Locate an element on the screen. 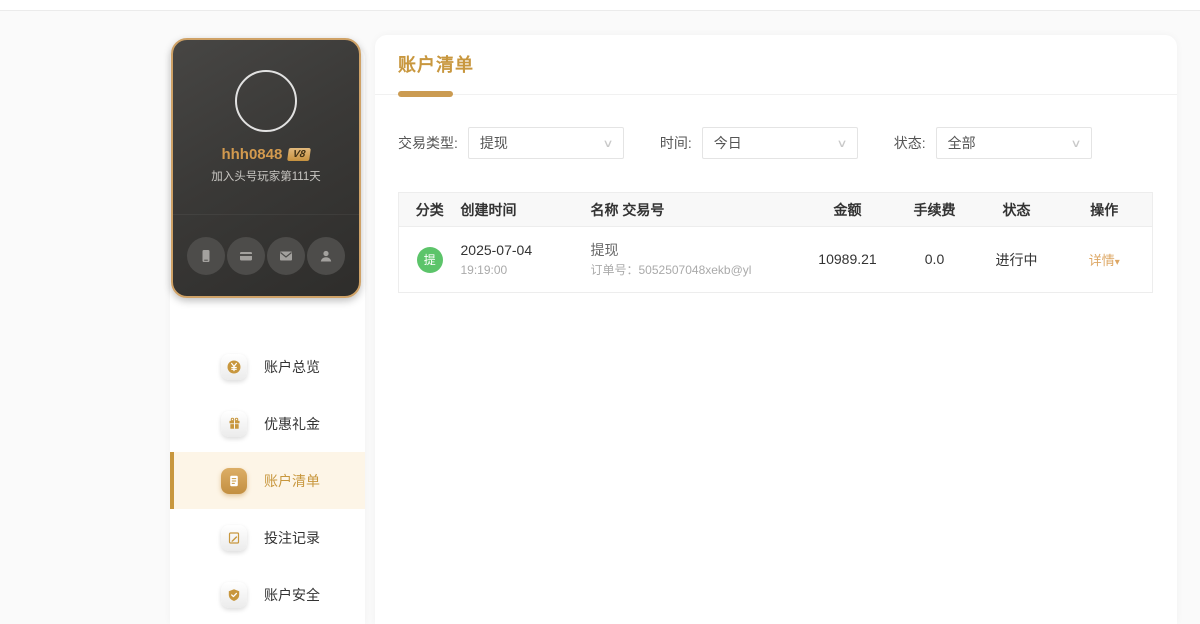  transaction-type-select: 提现 ∨ is located at coordinates (545, 143).